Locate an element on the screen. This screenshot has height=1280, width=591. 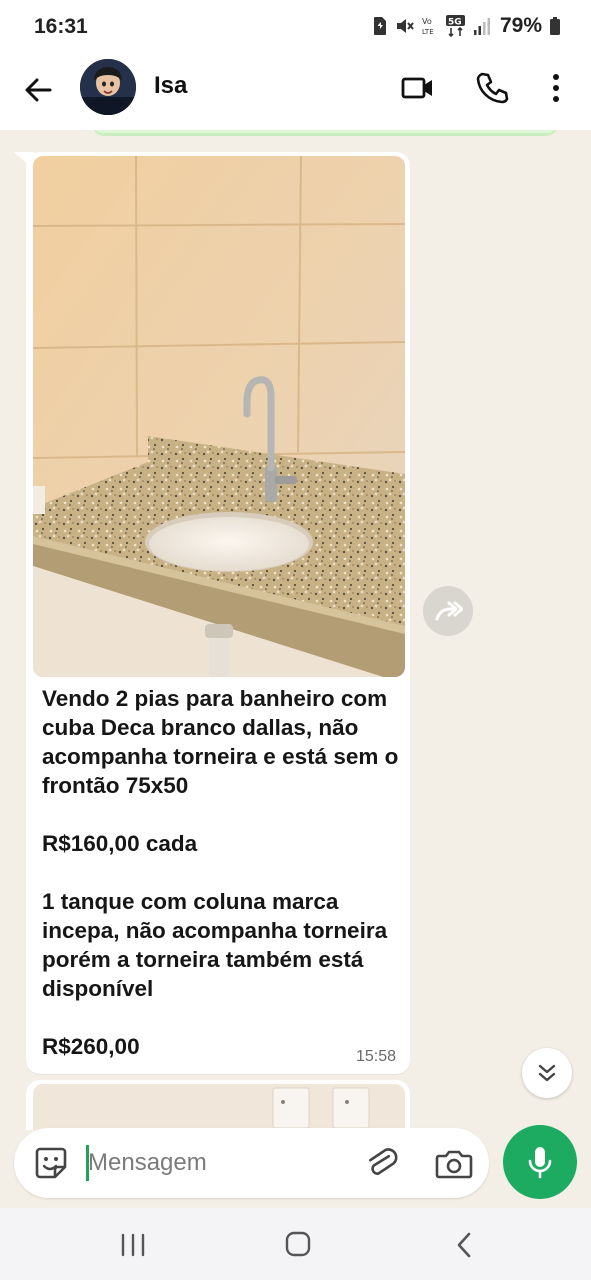
message-composer is located at coordinates (251, 1163).